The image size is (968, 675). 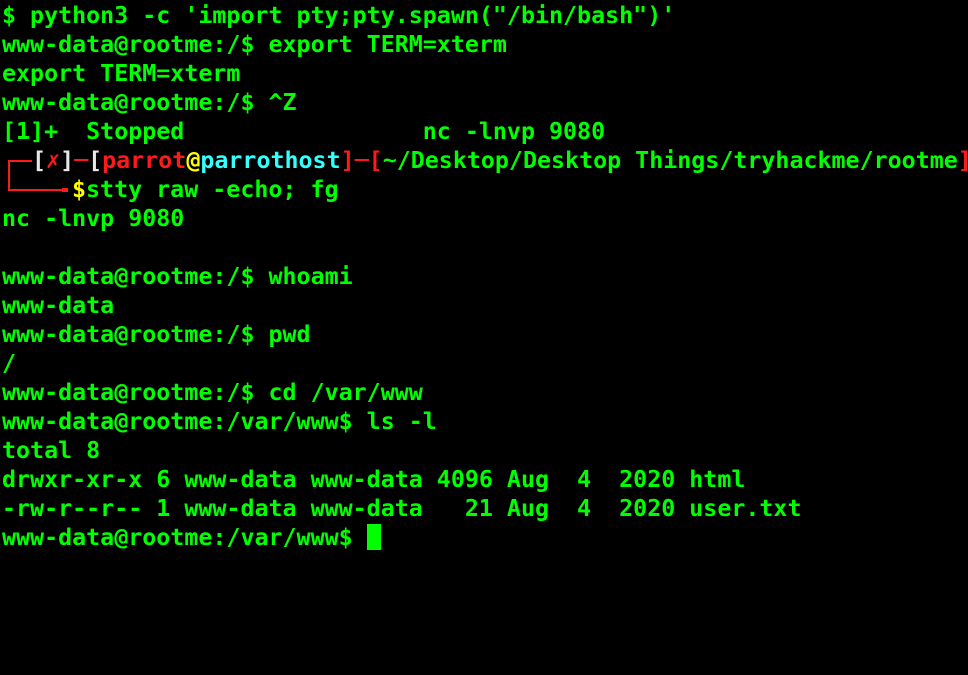 What do you see at coordinates (37, 189) in the screenshot?
I see `prompt-corner-bottom-icon` at bounding box center [37, 189].